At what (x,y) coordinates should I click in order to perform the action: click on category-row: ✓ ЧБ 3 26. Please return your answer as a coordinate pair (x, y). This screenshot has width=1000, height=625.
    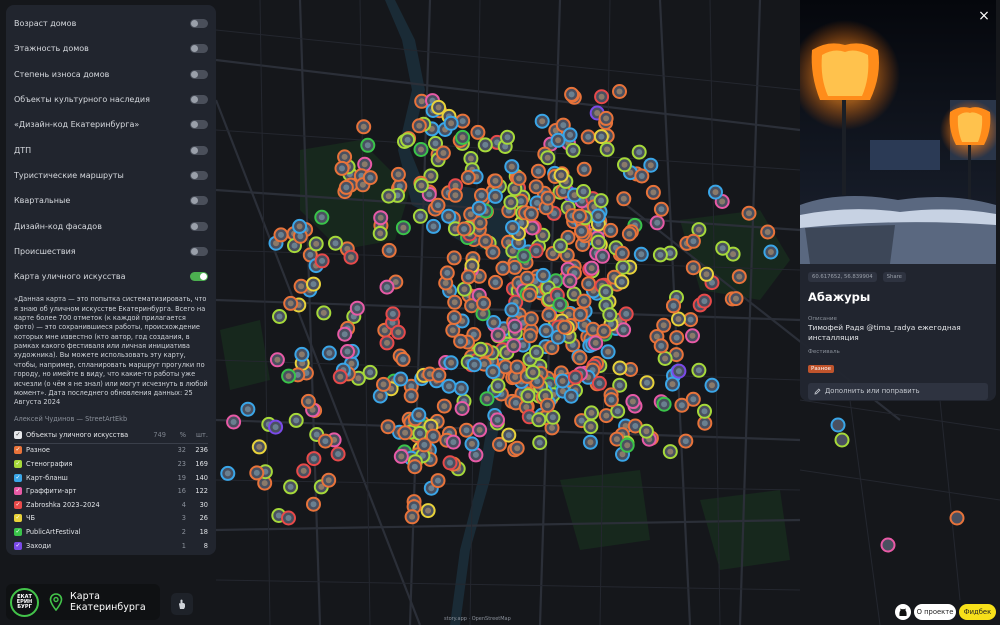
    Looking at the image, I should click on (111, 519).